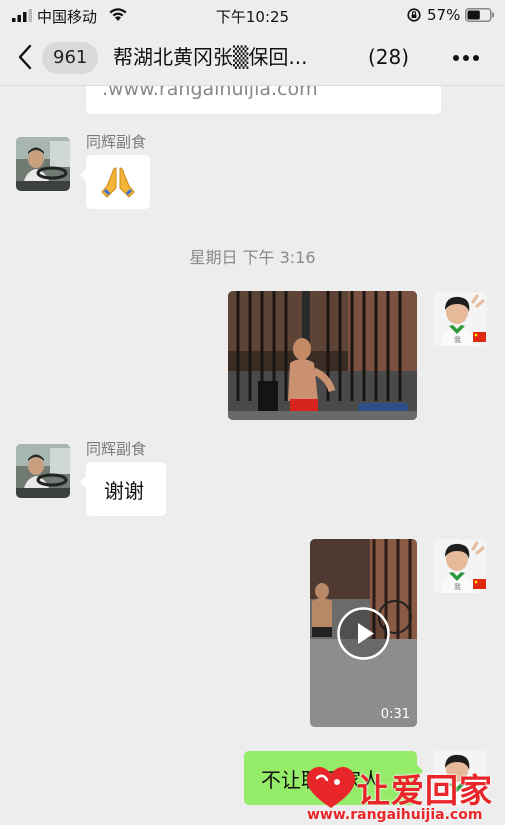 The height and width of the screenshot is (825, 505). Describe the element at coordinates (252, 15) in the screenshot. I see `status-bar: 中国移动 下午10:25 57%` at that location.